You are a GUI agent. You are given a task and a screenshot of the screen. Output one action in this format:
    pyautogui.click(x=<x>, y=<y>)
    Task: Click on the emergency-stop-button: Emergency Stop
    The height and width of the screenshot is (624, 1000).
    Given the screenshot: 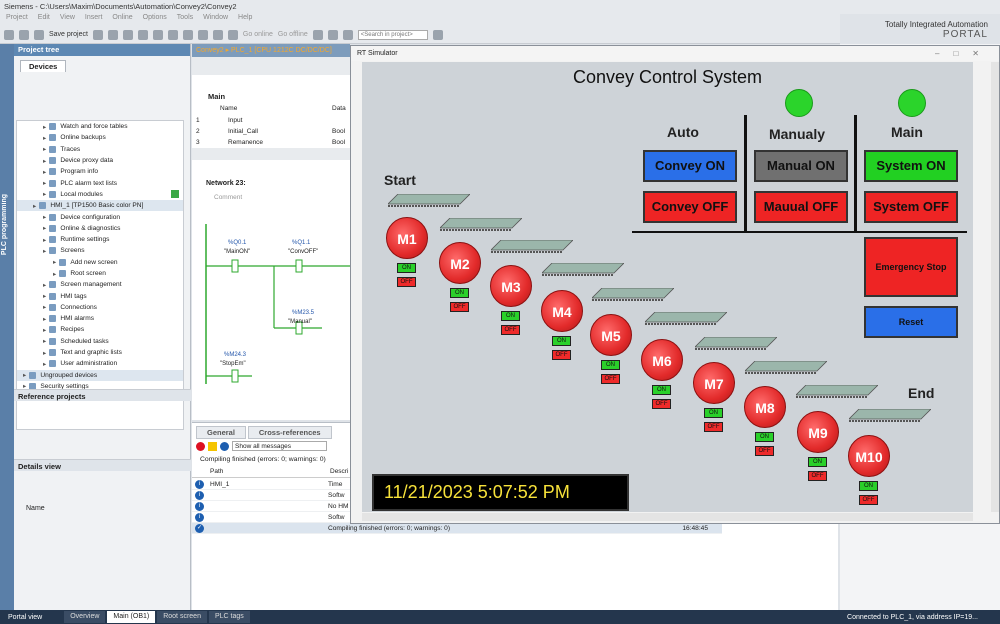 What is the action you would take?
    pyautogui.click(x=911, y=267)
    